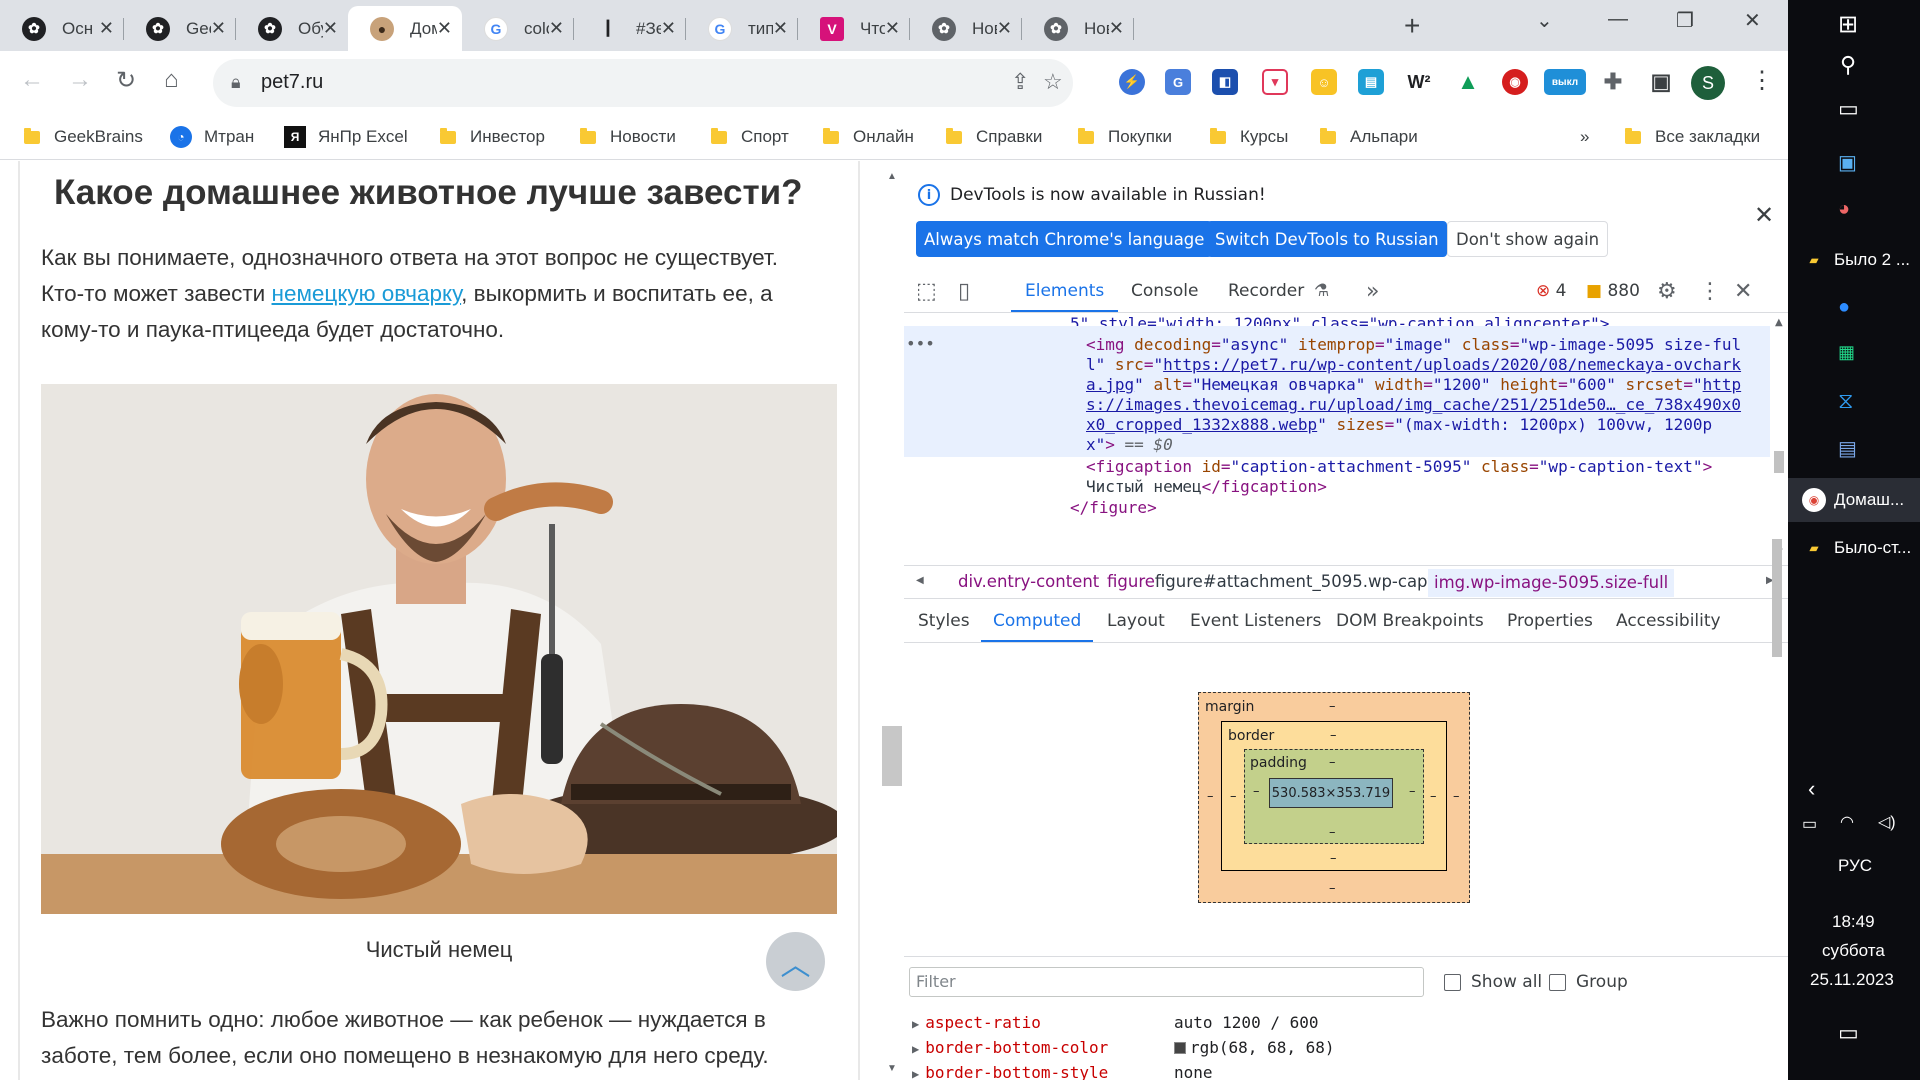 This screenshot has width=1920, height=1080. What do you see at coordinates (944, 621) in the screenshot?
I see `tab-styles: Styles` at bounding box center [944, 621].